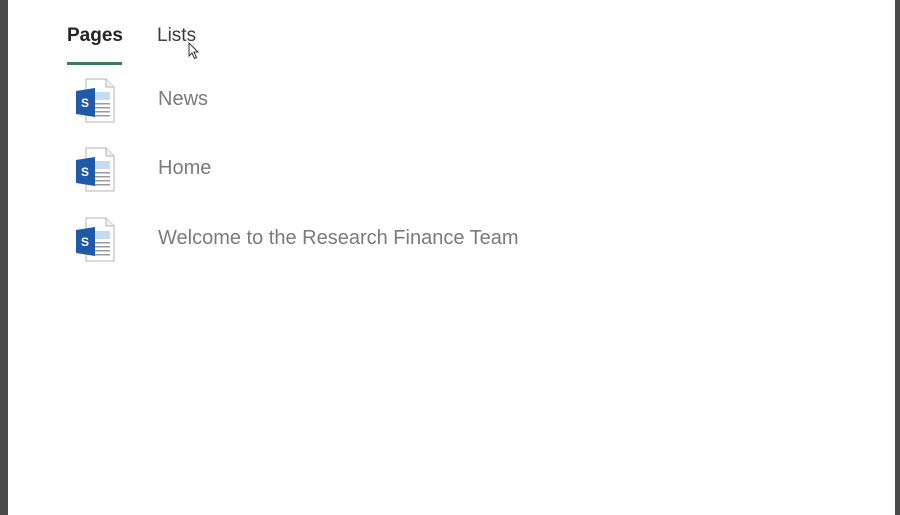  Describe the element at coordinates (338, 238) in the screenshot. I see `page-title: Welcome to the Research Finance Team` at that location.